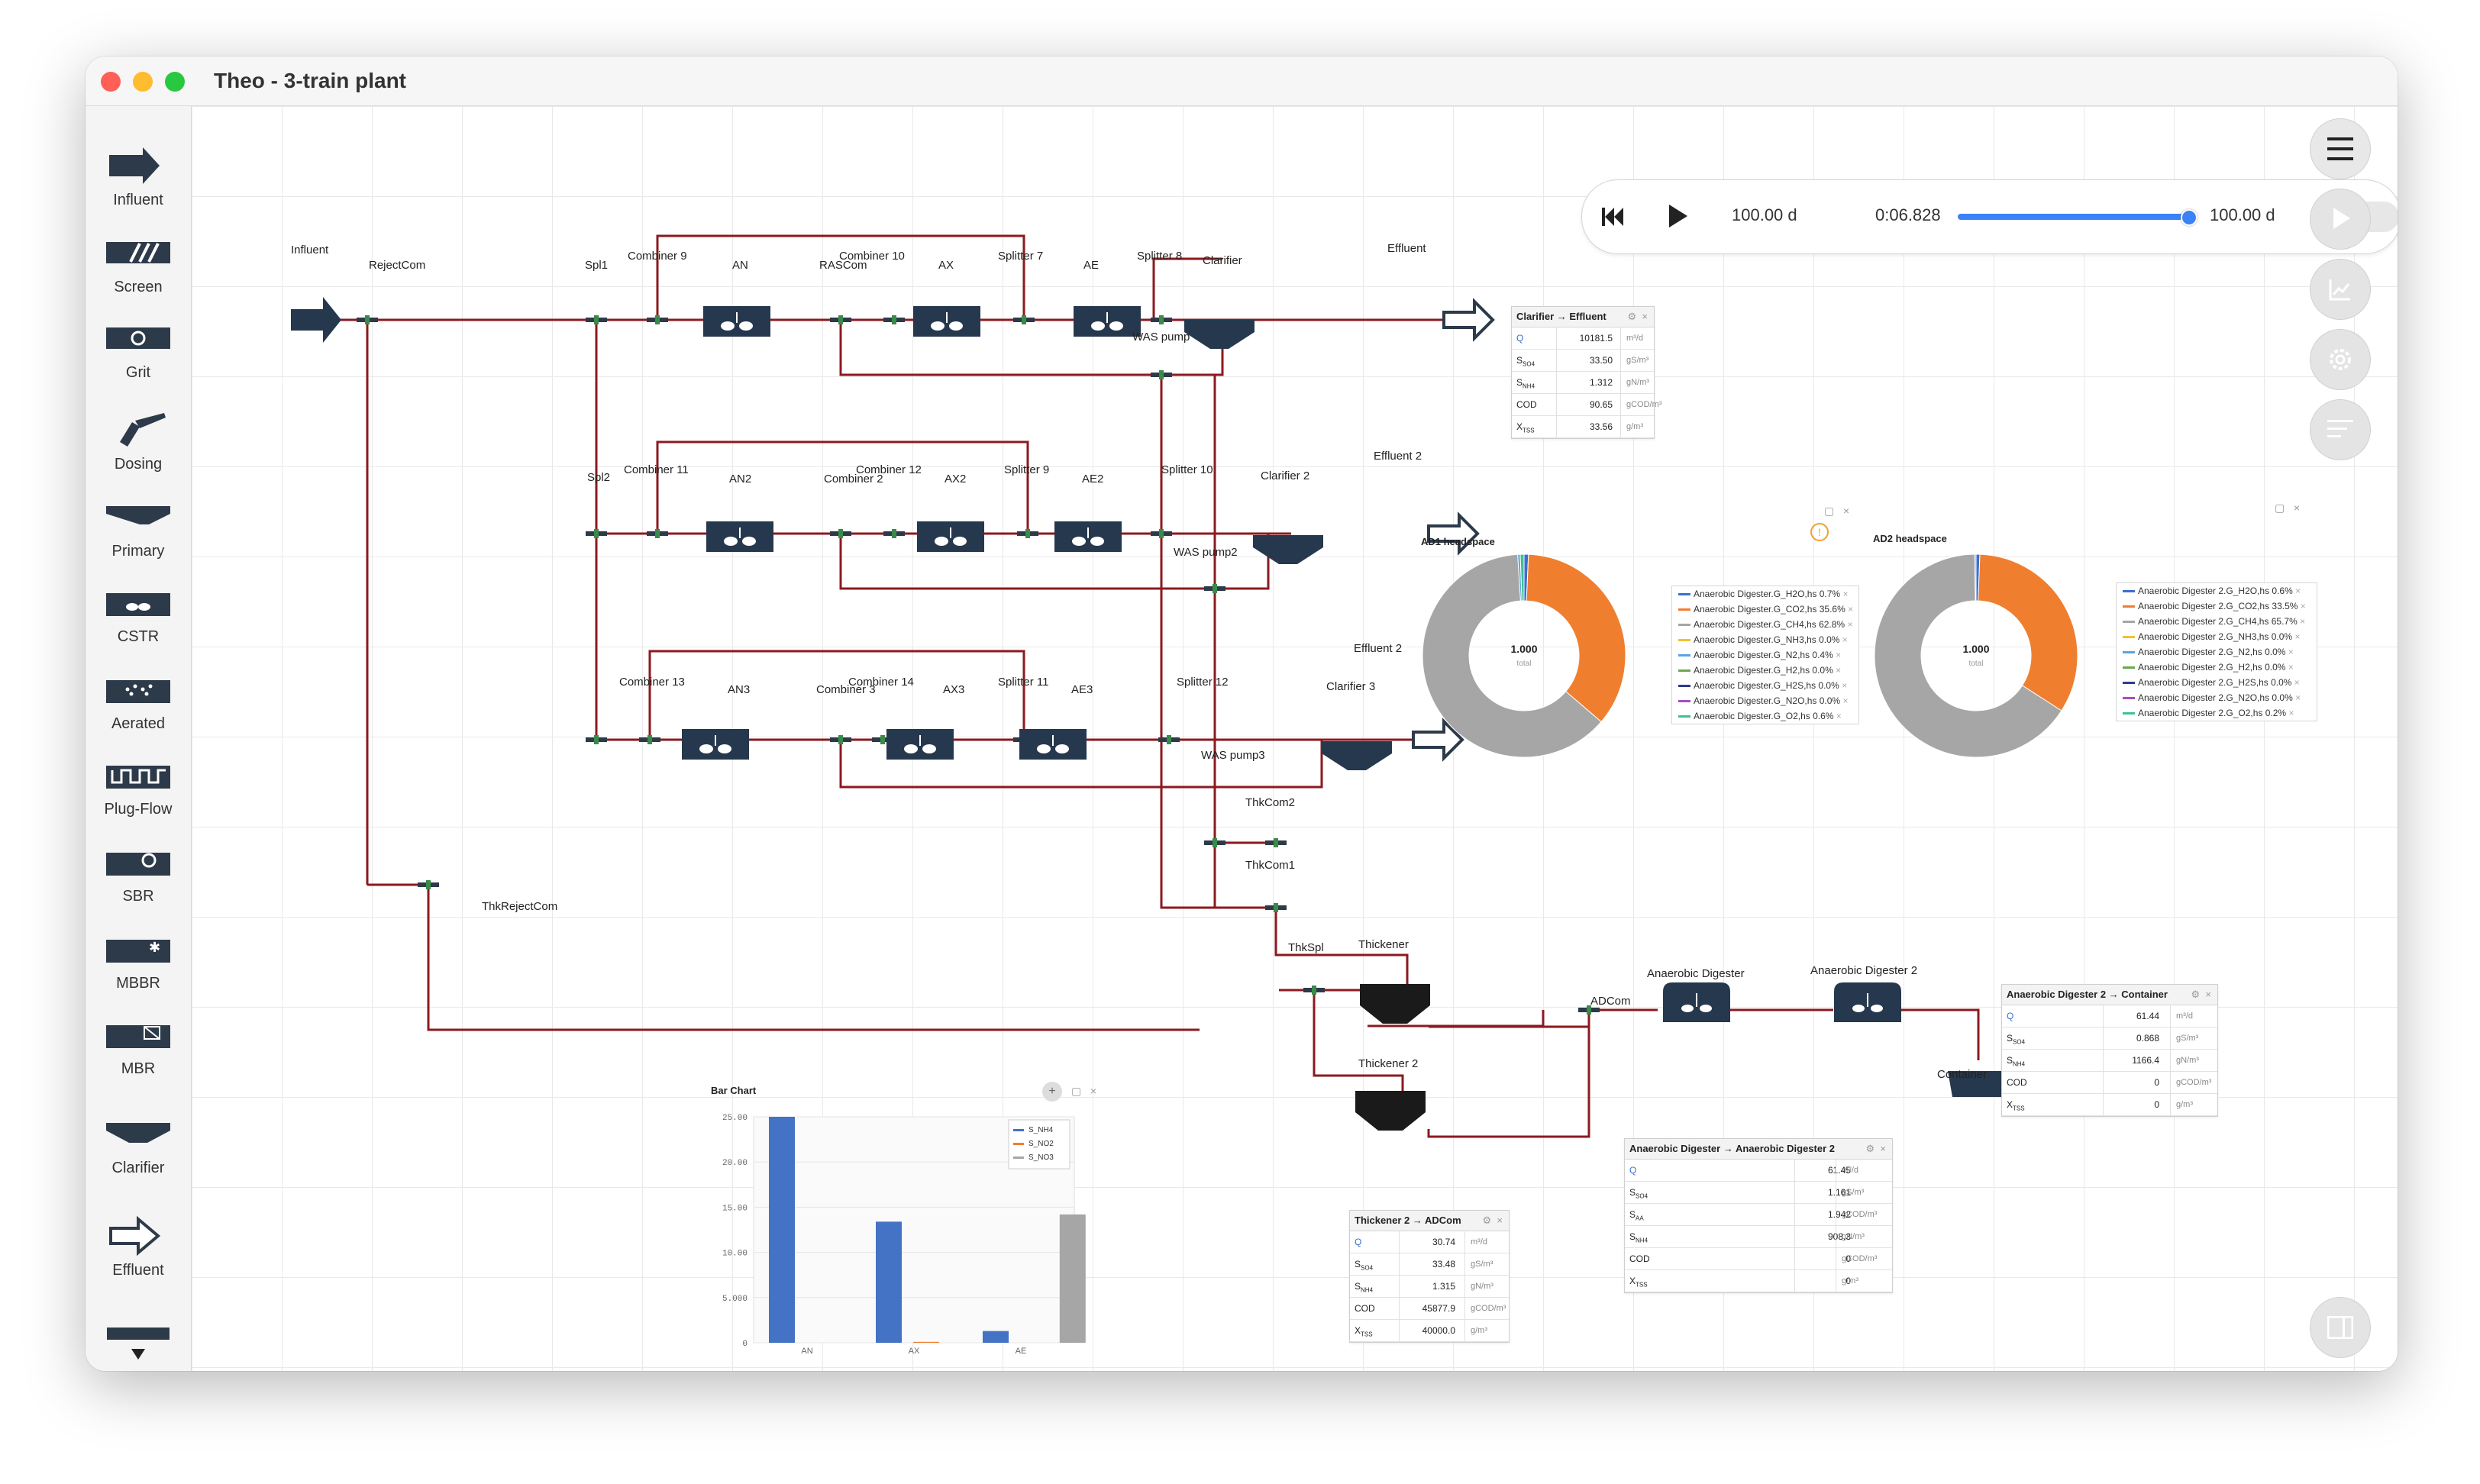 Image resolution: width=2480 pixels, height=1484 pixels. What do you see at coordinates (946, 265) in the screenshot?
I see `unit-label-ax: AX` at bounding box center [946, 265].